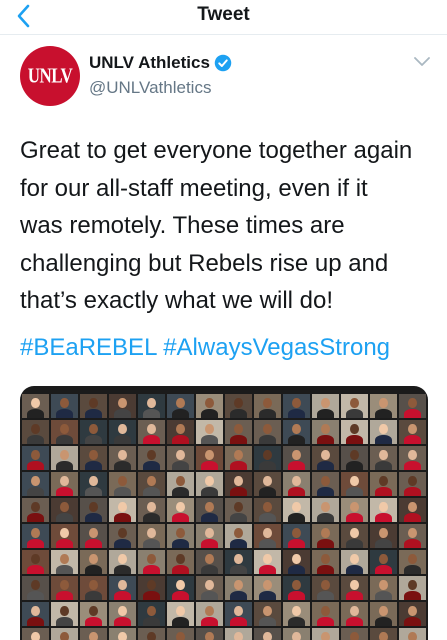 This screenshot has width=447, height=640. I want to click on hashtag-link: #AlwaysVegasStrong, so click(276, 347).